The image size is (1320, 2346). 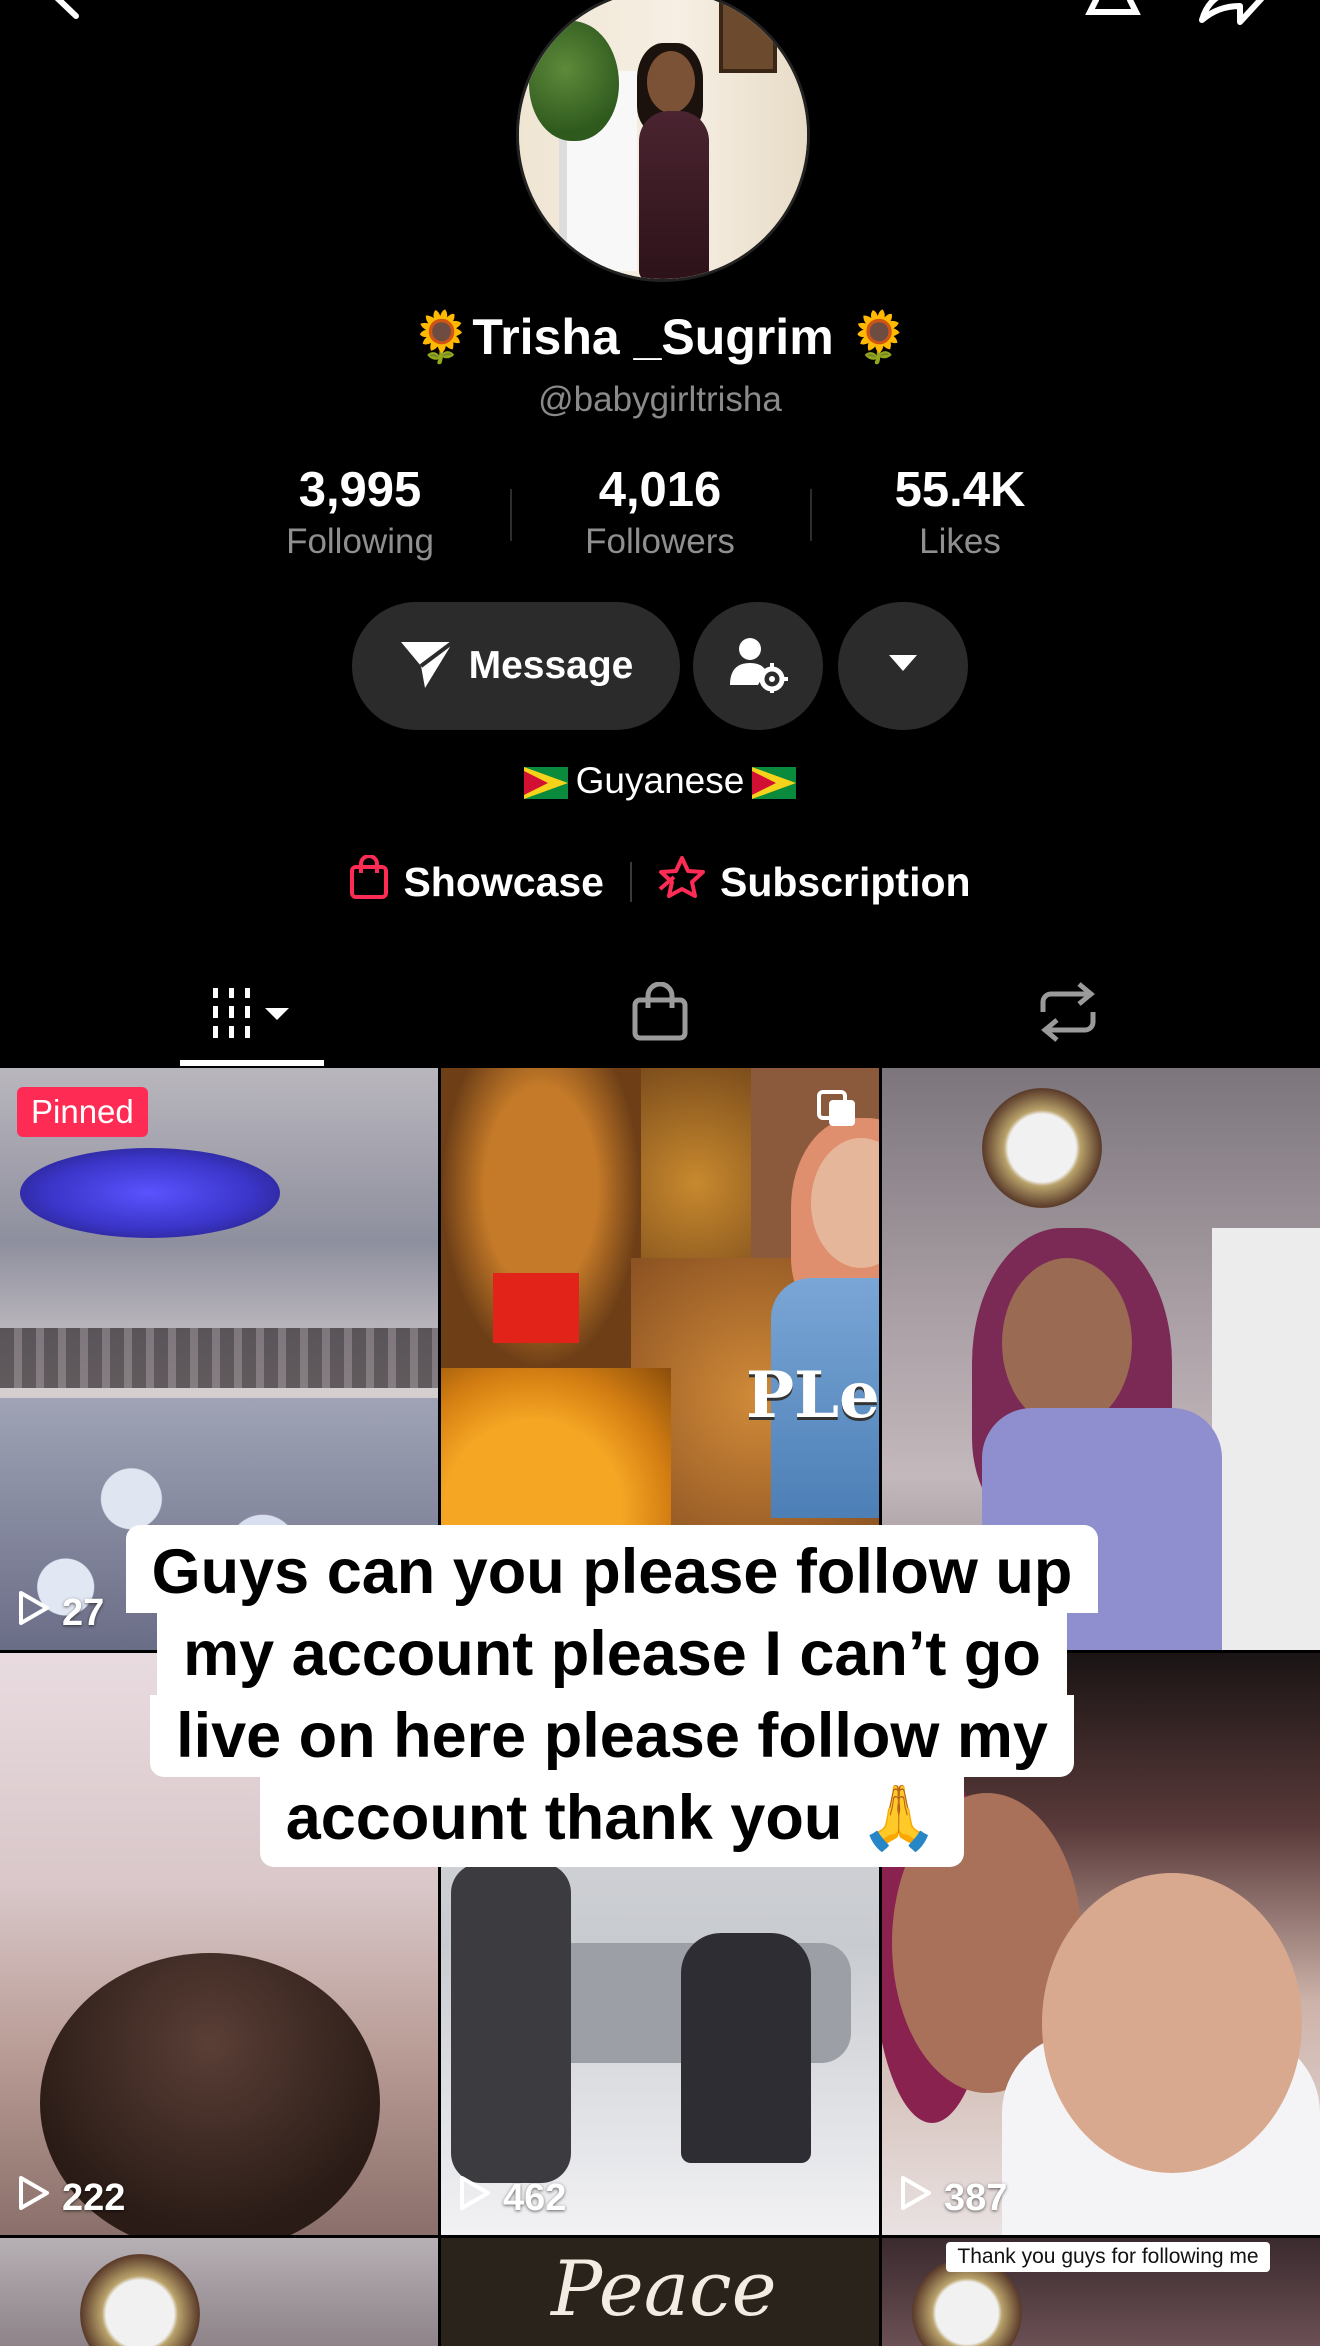 I want to click on profile-links: Showcase Subscription, so click(x=660, y=881).